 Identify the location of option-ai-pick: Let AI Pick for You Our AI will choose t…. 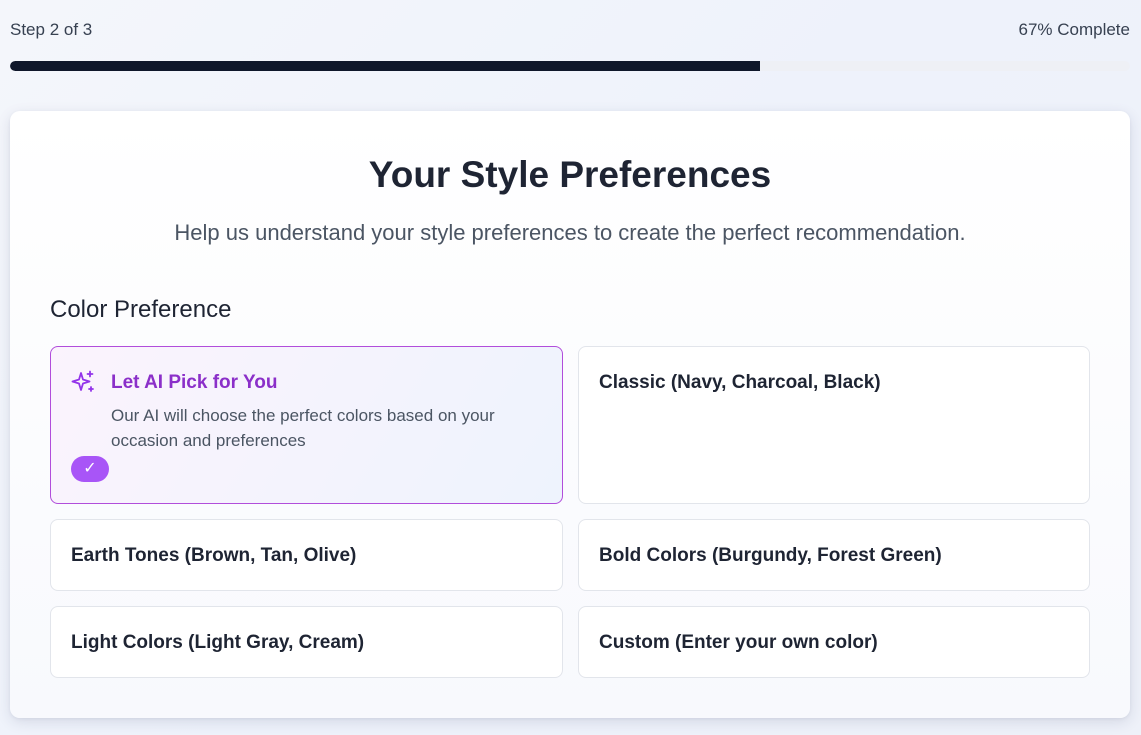
(306, 425).